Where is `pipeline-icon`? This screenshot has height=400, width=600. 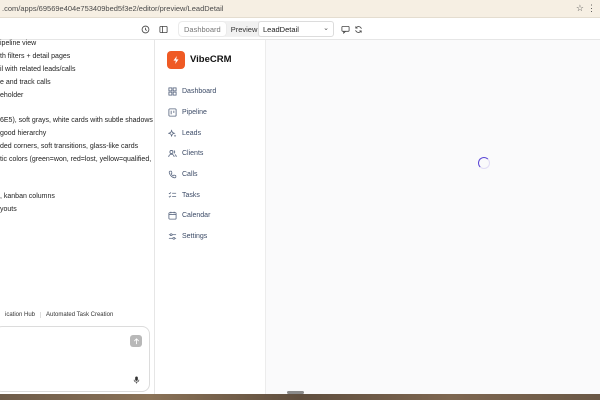
pipeline-icon is located at coordinates (172, 112).